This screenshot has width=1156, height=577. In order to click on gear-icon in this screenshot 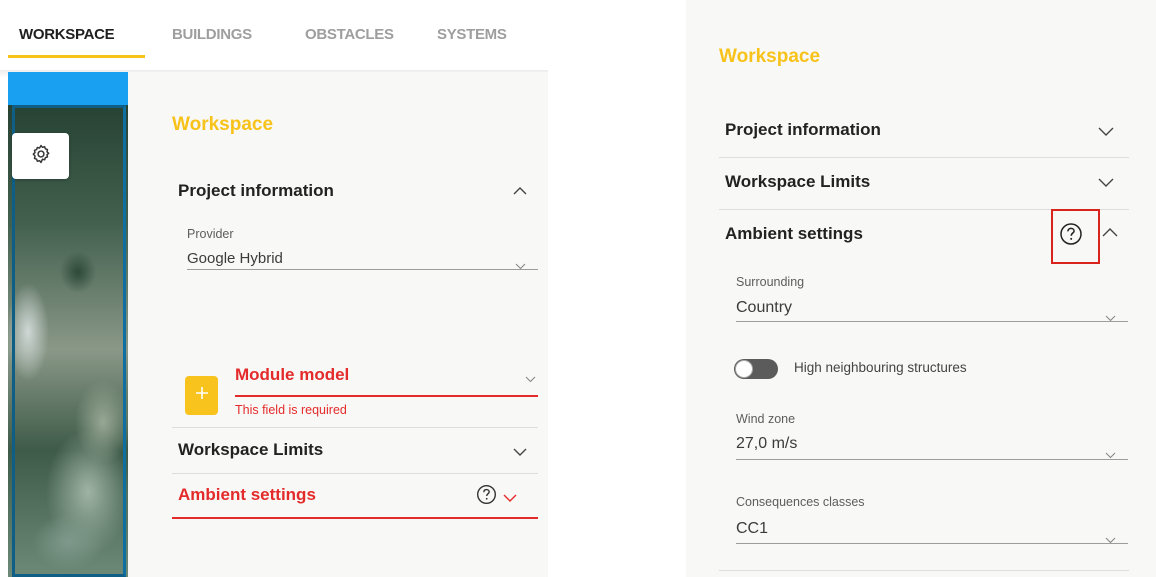, I will do `click(41, 156)`.